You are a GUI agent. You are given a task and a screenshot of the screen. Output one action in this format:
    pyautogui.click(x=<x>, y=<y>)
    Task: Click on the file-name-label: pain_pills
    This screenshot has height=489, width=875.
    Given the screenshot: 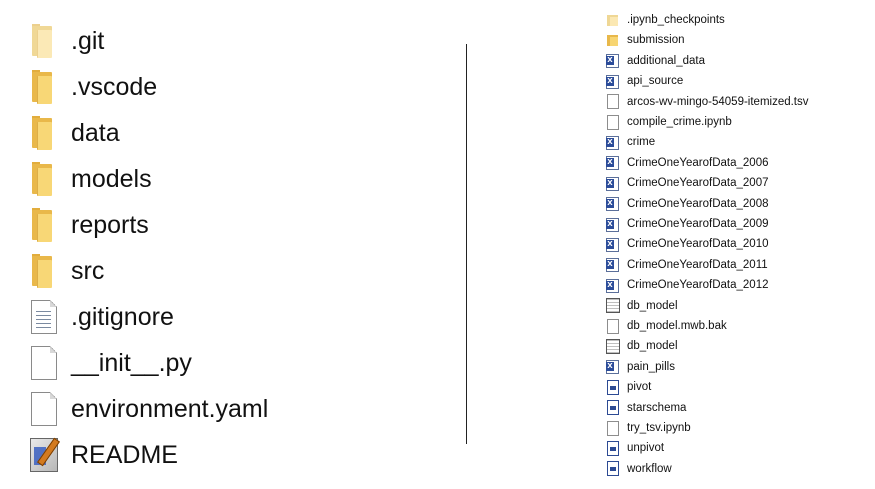 What is the action you would take?
    pyautogui.click(x=651, y=366)
    